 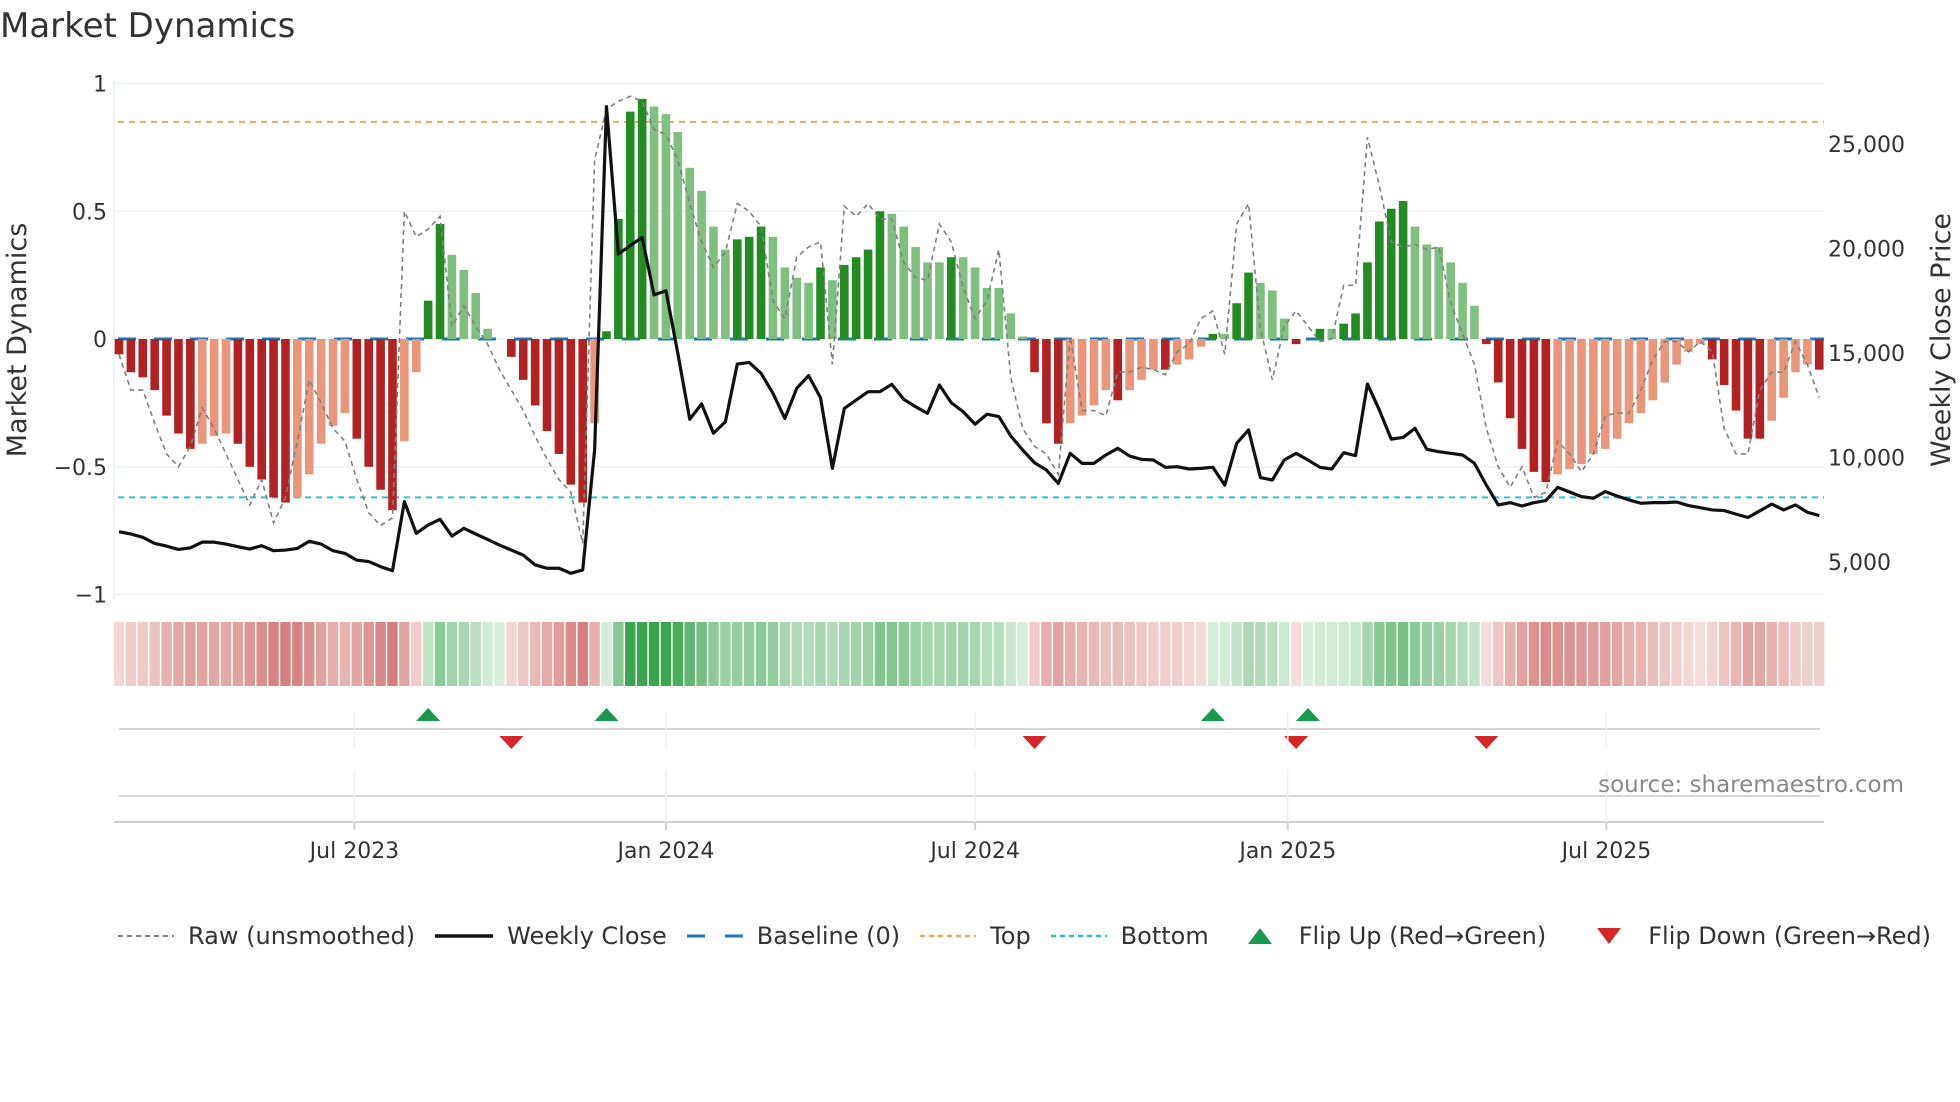 What do you see at coordinates (551, 936) in the screenshot?
I see `legend-item-close: Weekly Close` at bounding box center [551, 936].